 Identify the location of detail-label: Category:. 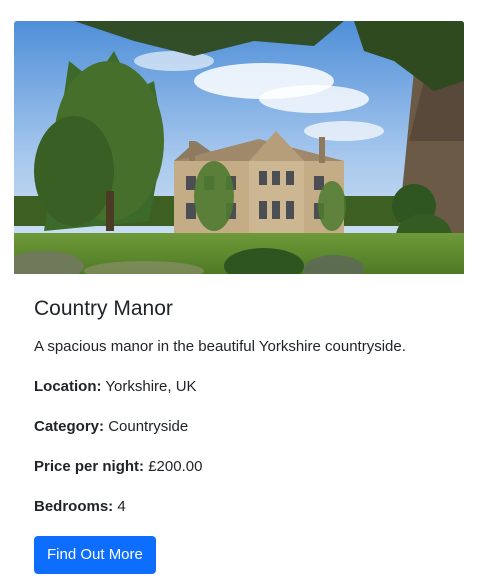
(69, 426).